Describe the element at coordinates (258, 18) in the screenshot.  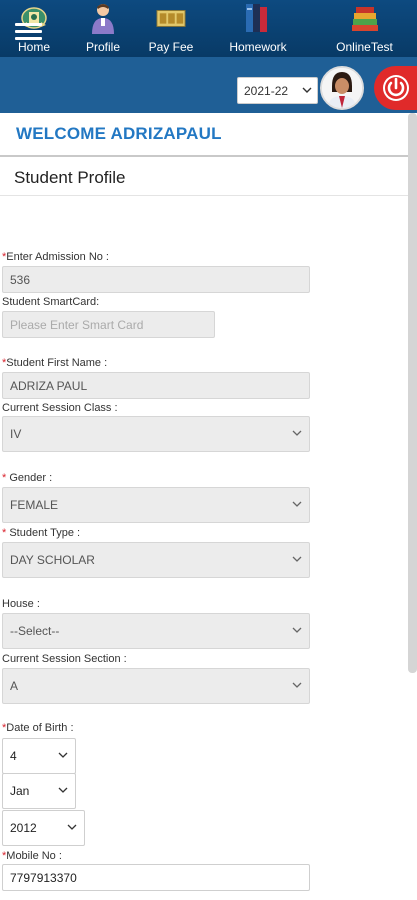
I see `books-icon` at that location.